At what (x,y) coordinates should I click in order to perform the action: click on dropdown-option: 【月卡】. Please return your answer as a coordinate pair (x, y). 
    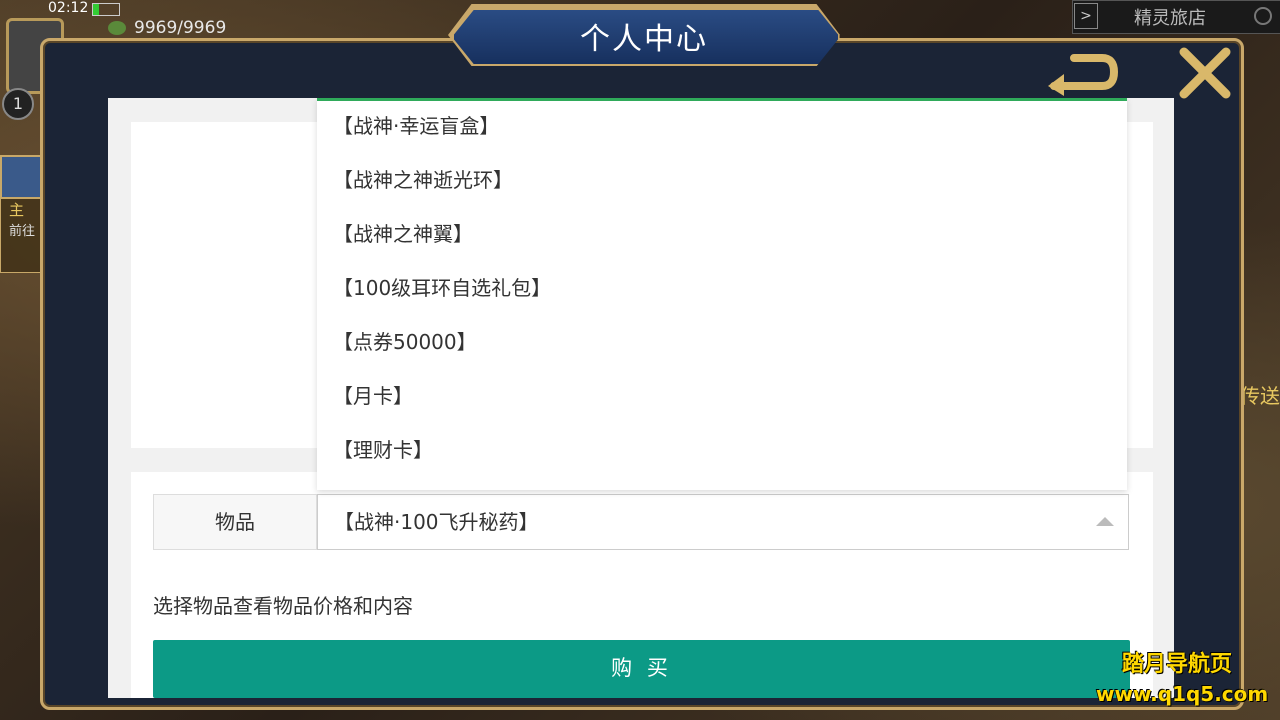
    Looking at the image, I should click on (722, 396).